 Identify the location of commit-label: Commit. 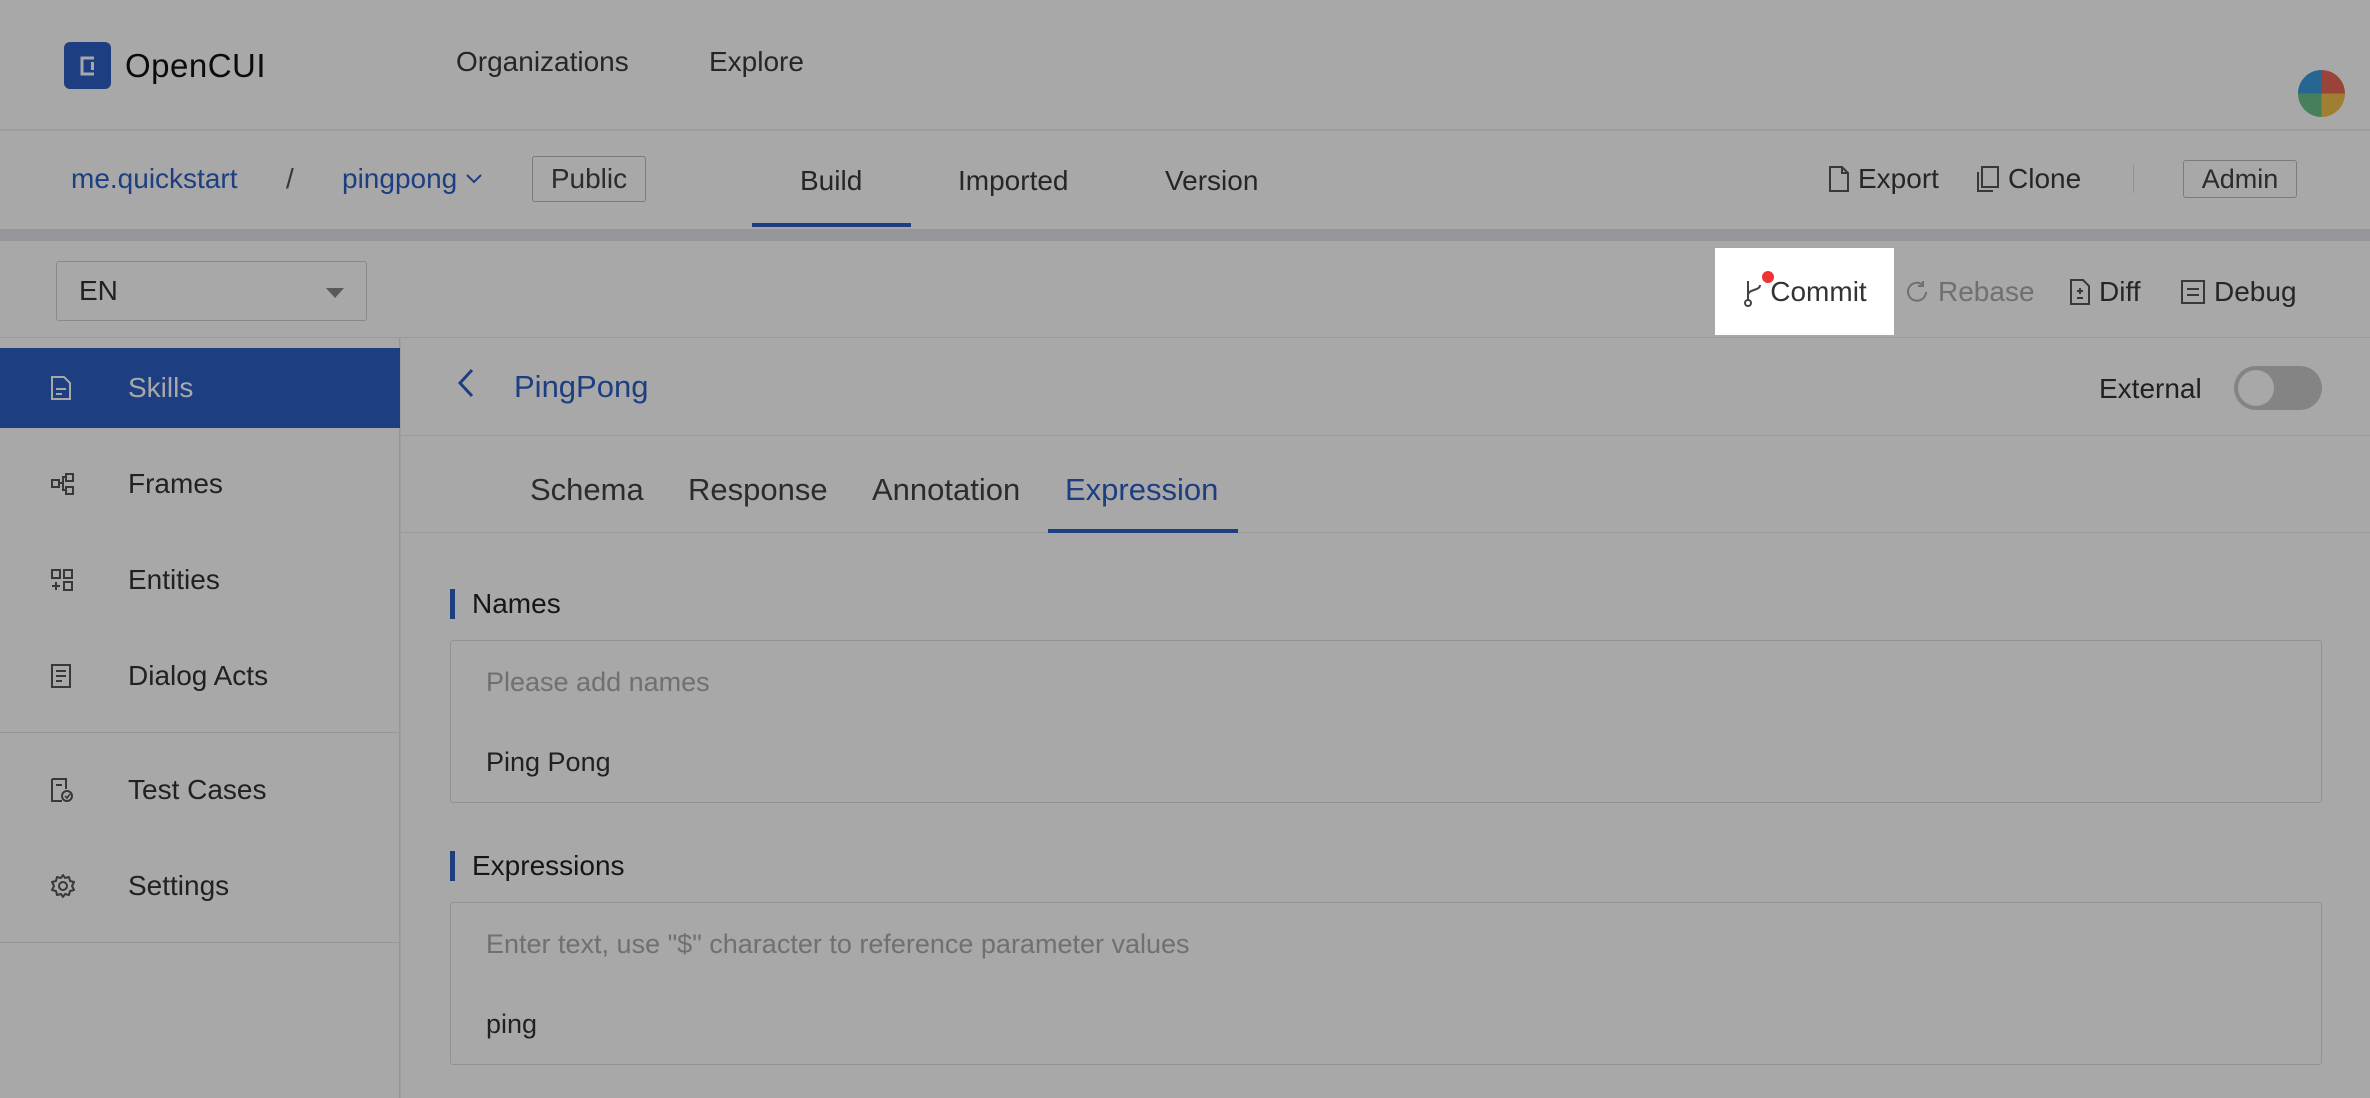
(1818, 291).